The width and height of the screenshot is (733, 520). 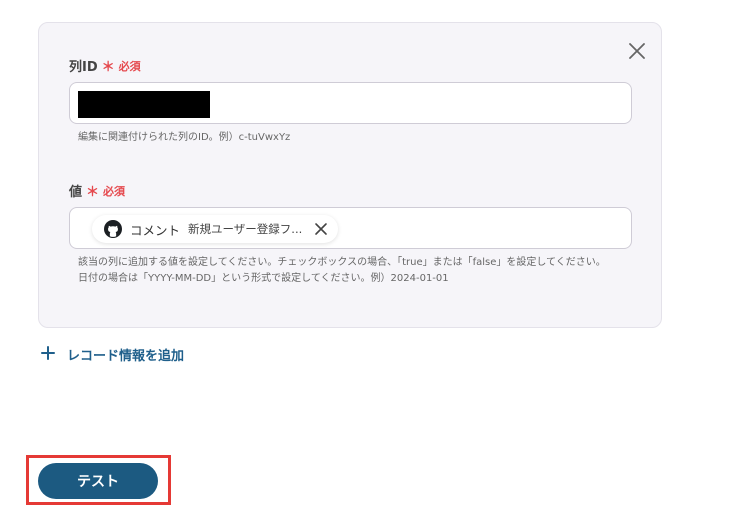 What do you see at coordinates (83, 67) in the screenshot?
I see `column-id-label: 列ID` at bounding box center [83, 67].